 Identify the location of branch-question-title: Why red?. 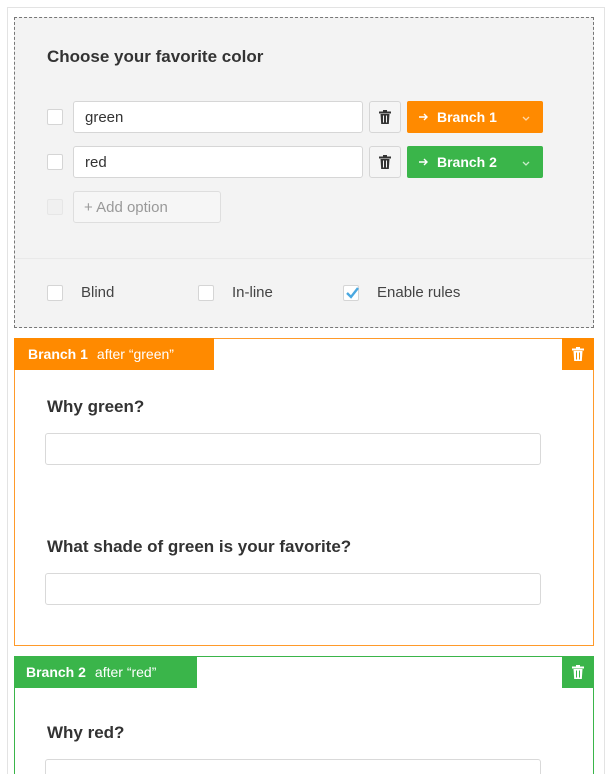
(85, 733).